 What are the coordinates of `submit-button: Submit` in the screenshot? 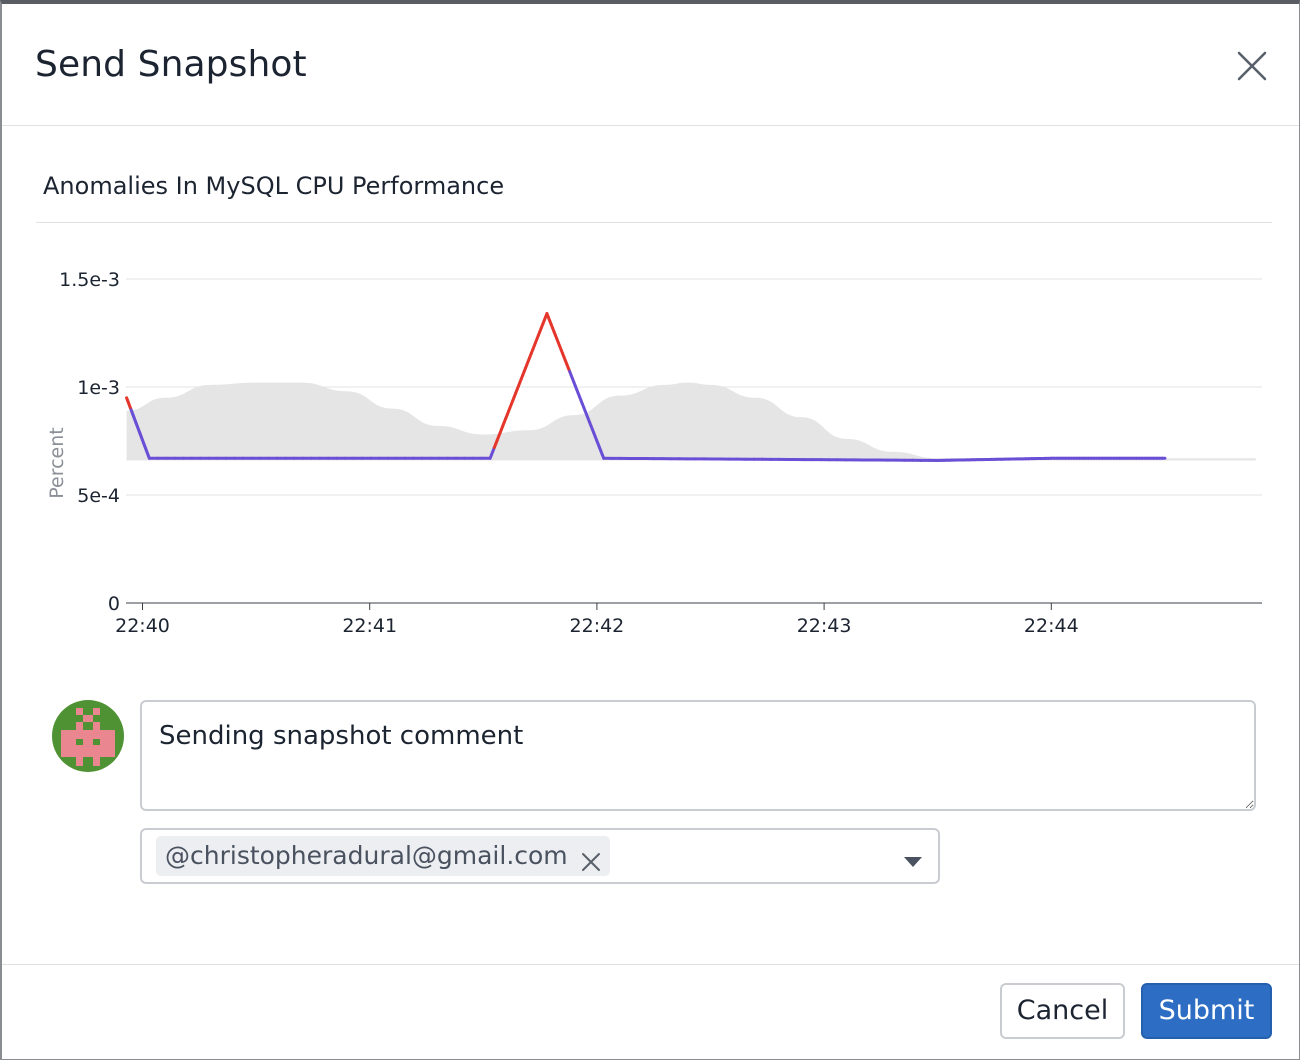 It's located at (1206, 1011).